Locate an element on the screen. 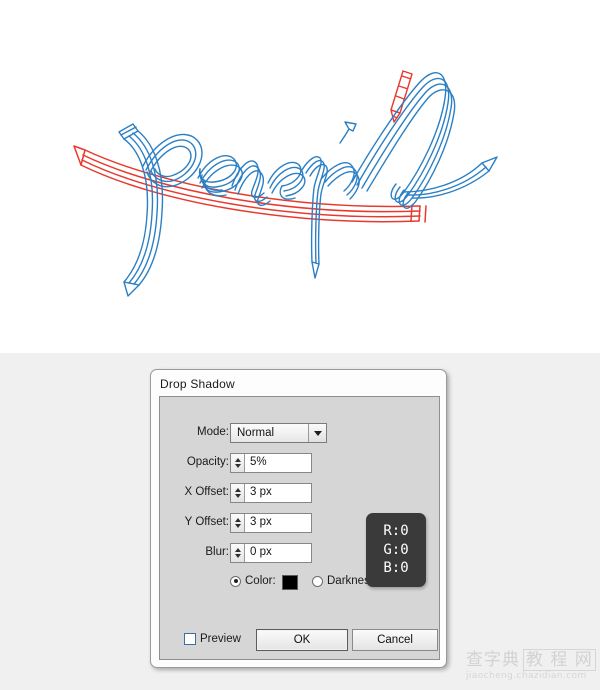 Image resolution: width=600 pixels, height=690 pixels. y-offset-input: 3 px is located at coordinates (271, 523).